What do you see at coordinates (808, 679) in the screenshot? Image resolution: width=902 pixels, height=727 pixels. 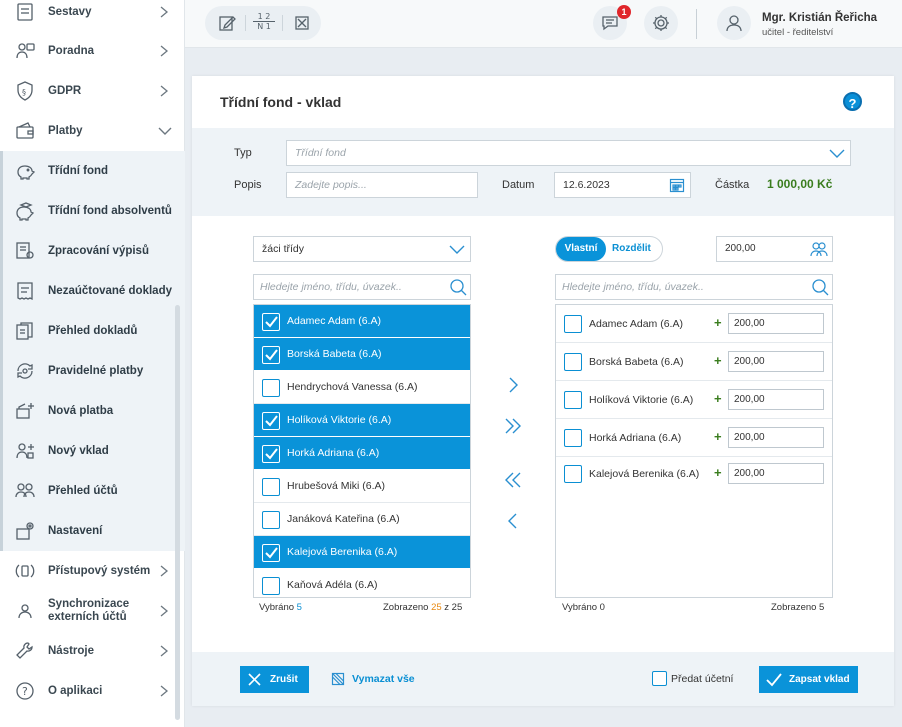 I see `submit-deposit-button: Zapsat vklad` at bounding box center [808, 679].